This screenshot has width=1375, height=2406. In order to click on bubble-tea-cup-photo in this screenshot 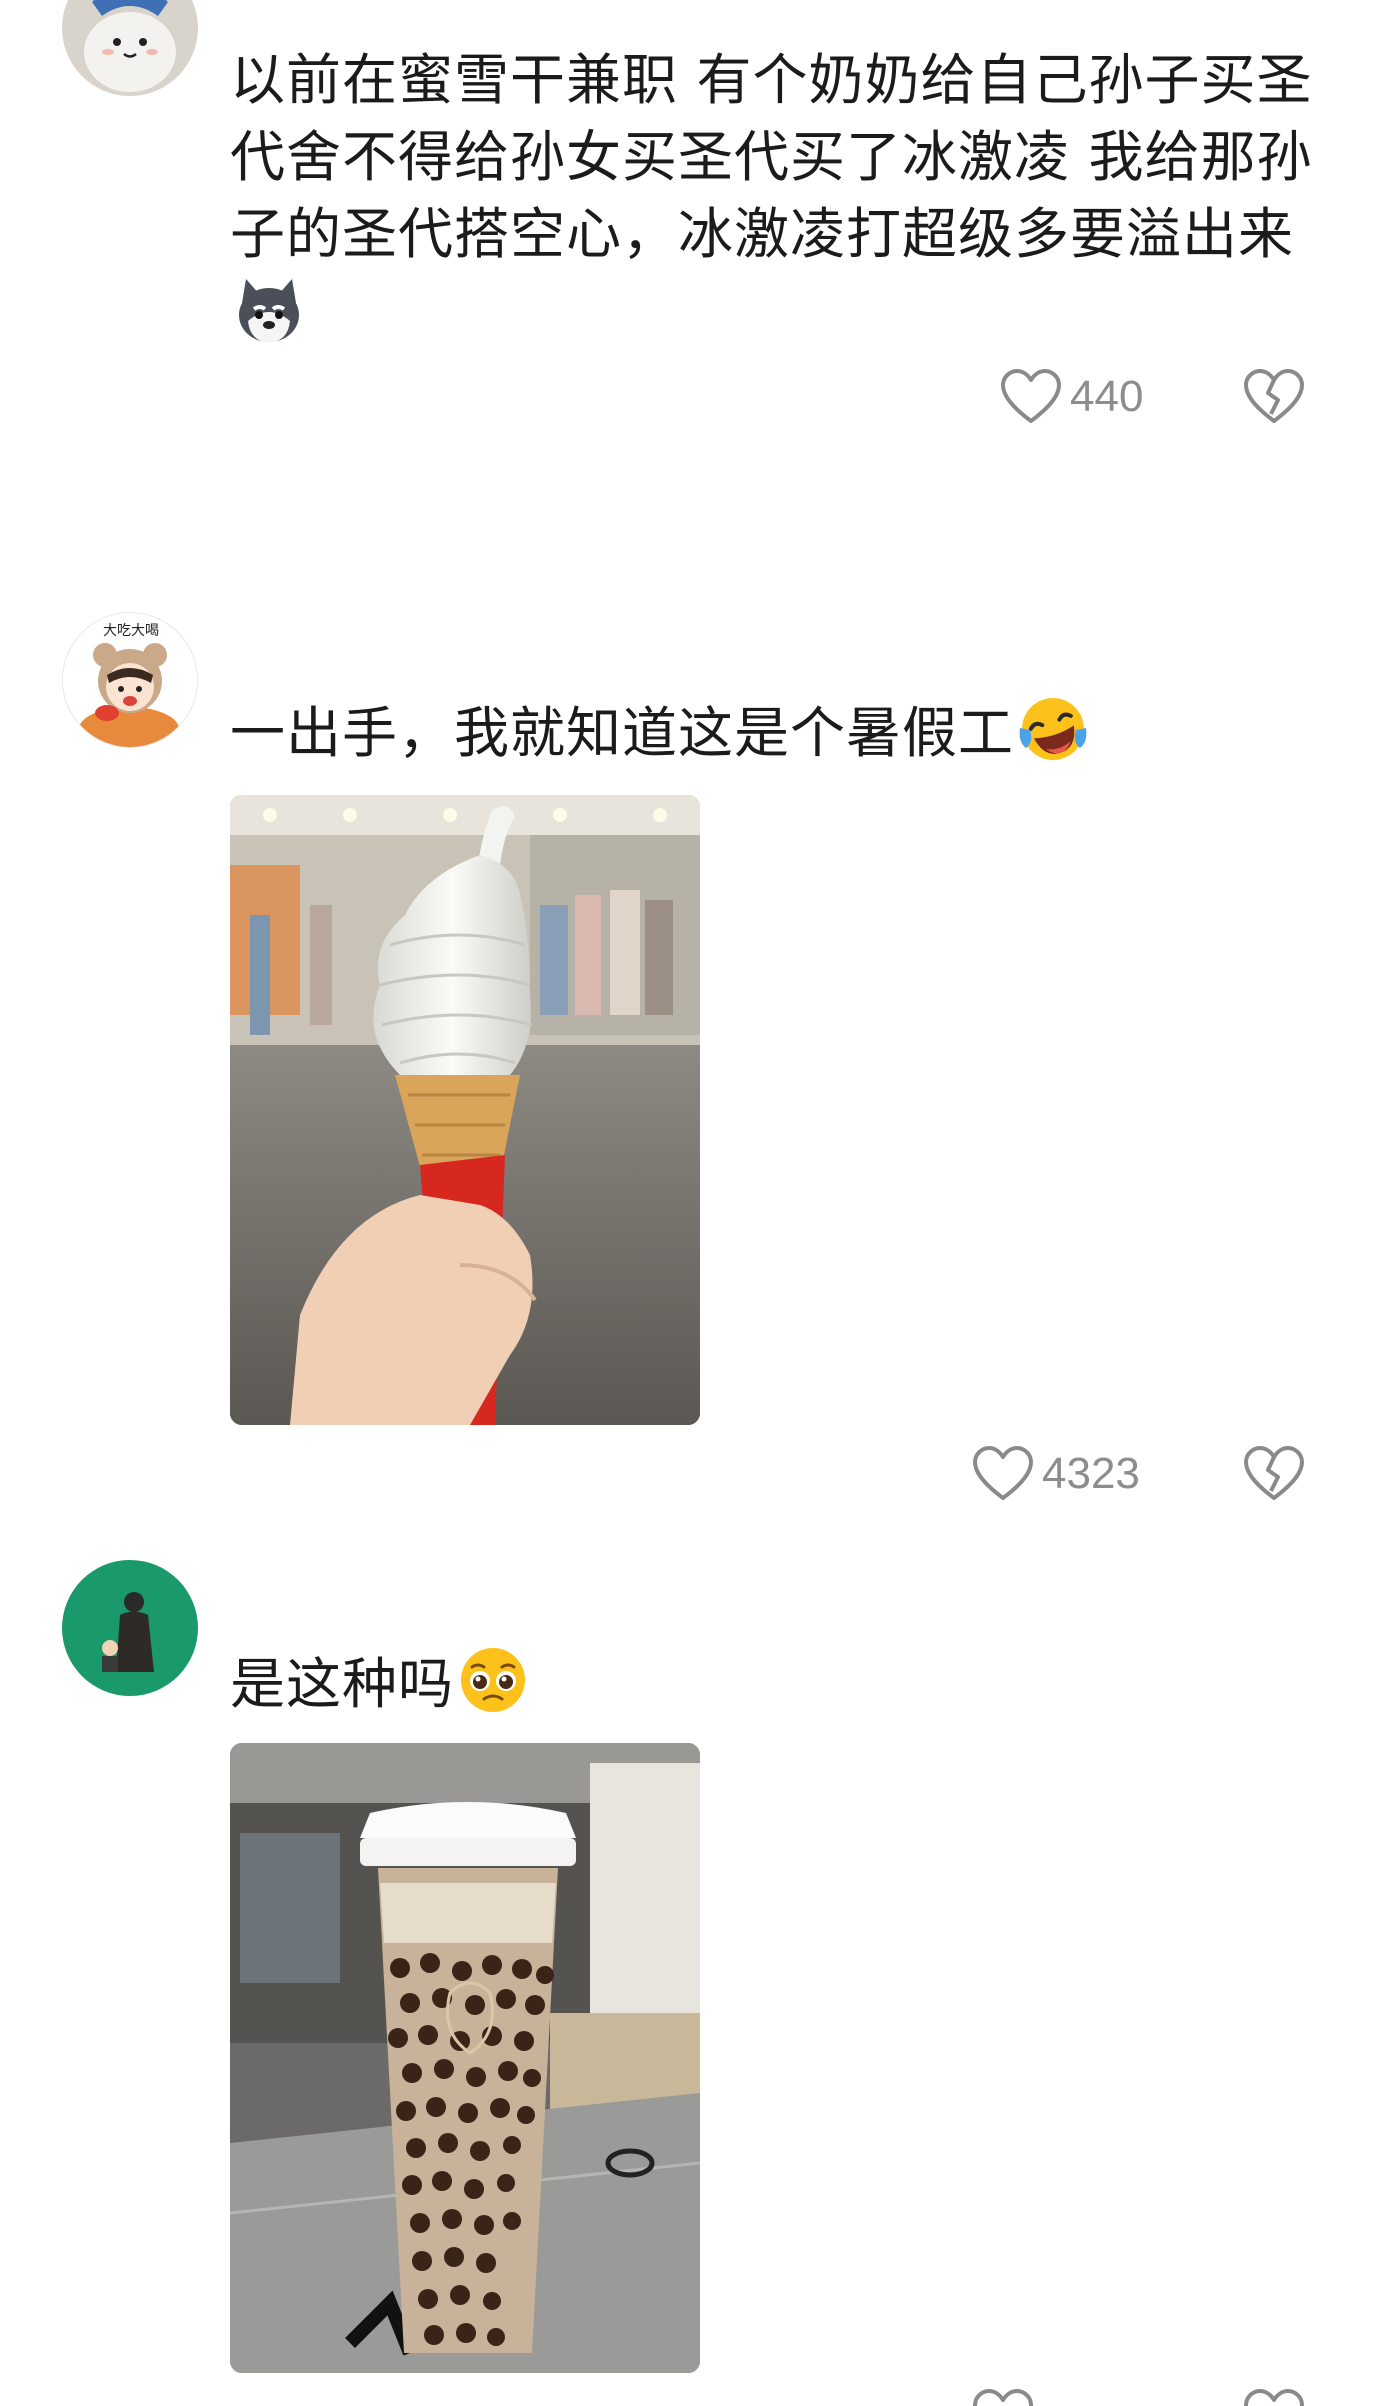, I will do `click(465, 2058)`.